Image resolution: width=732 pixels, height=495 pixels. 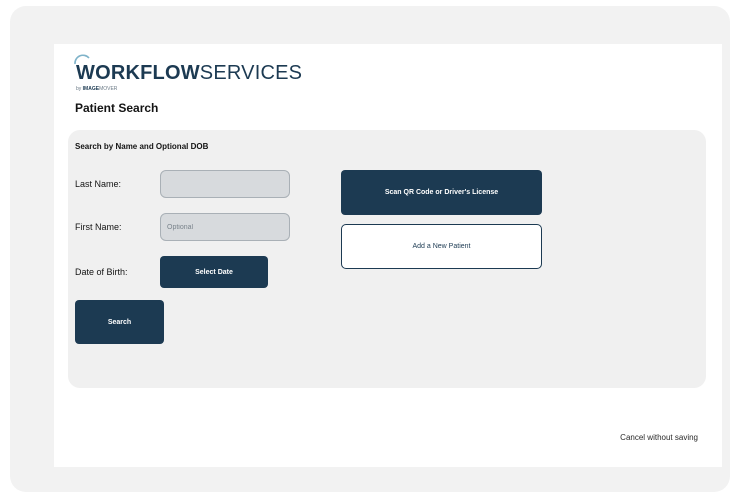 I want to click on brand-logo: WORKFLOWSERVICES by IMAGEMOVER, so click(x=192, y=72).